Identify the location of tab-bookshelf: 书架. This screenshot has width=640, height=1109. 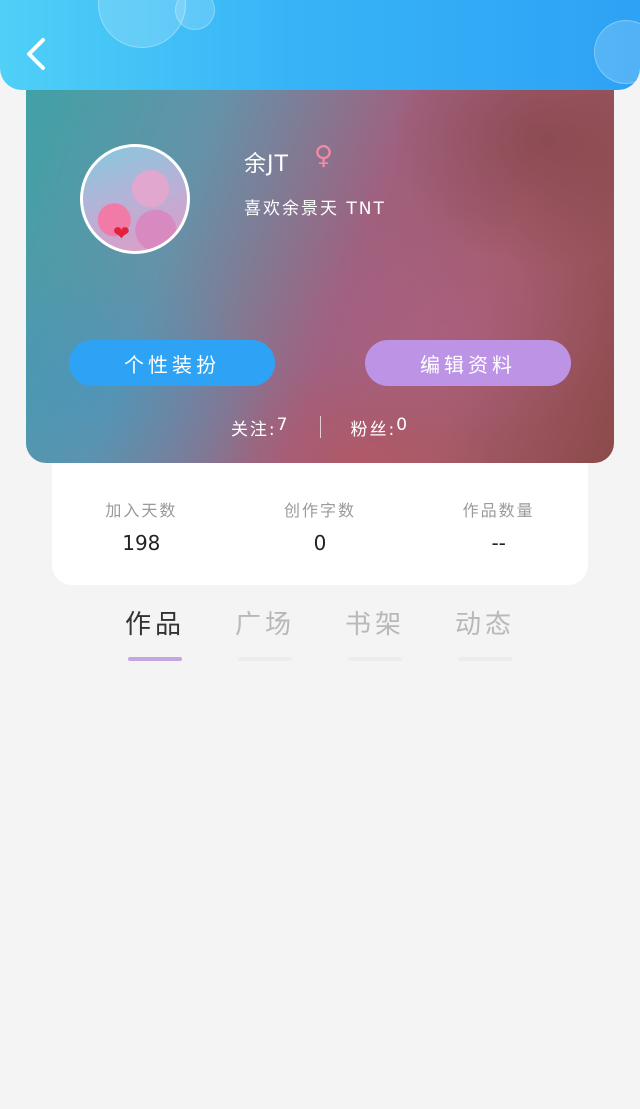
(375, 634).